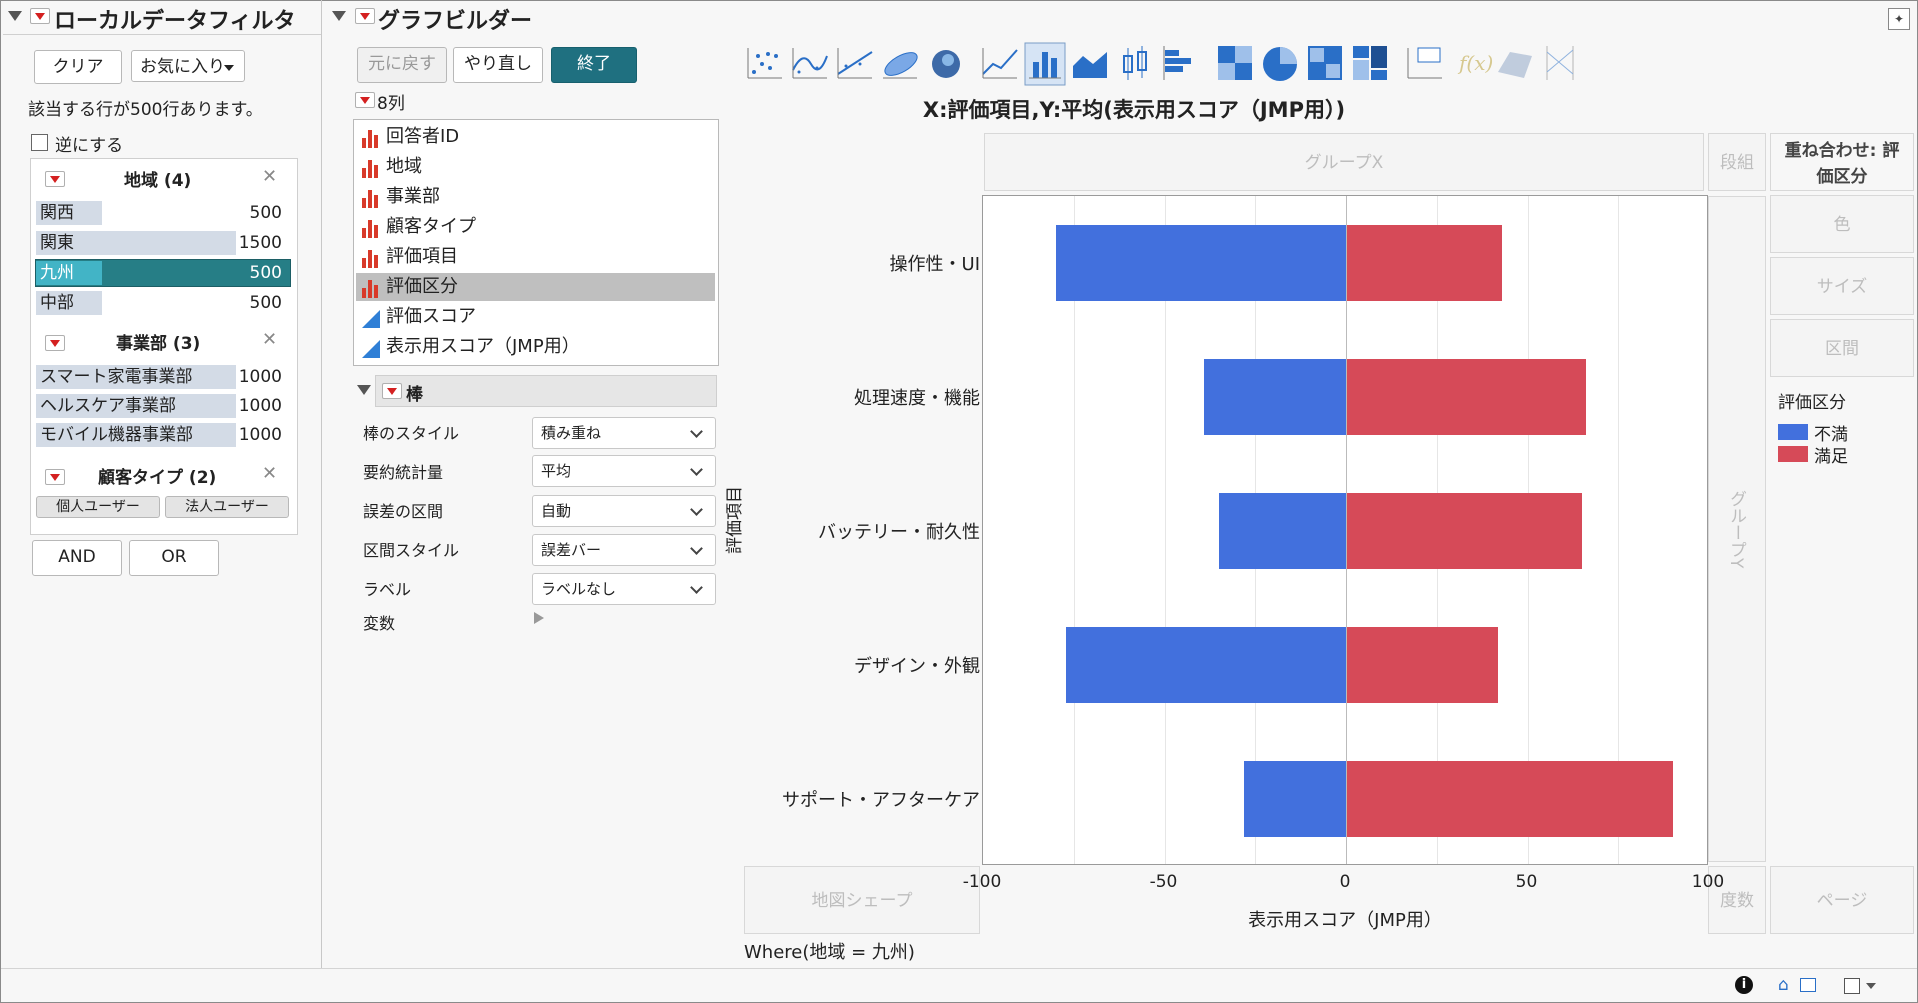  Describe the element at coordinates (371, 229) in the screenshot. I see `nominal-bar-icon` at that location.